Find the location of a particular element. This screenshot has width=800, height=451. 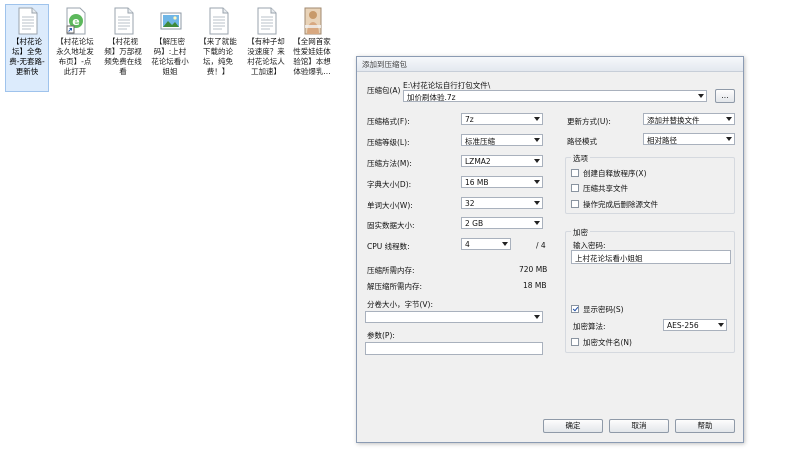

desktop-icon-3: 【村花视频】万部视频免费在线看 is located at coordinates (123, 48).